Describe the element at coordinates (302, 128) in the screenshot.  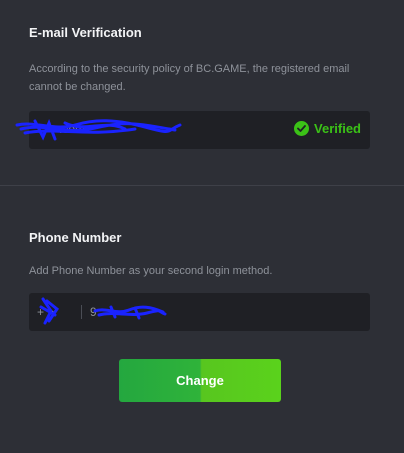
I see `check-circle-icon` at that location.